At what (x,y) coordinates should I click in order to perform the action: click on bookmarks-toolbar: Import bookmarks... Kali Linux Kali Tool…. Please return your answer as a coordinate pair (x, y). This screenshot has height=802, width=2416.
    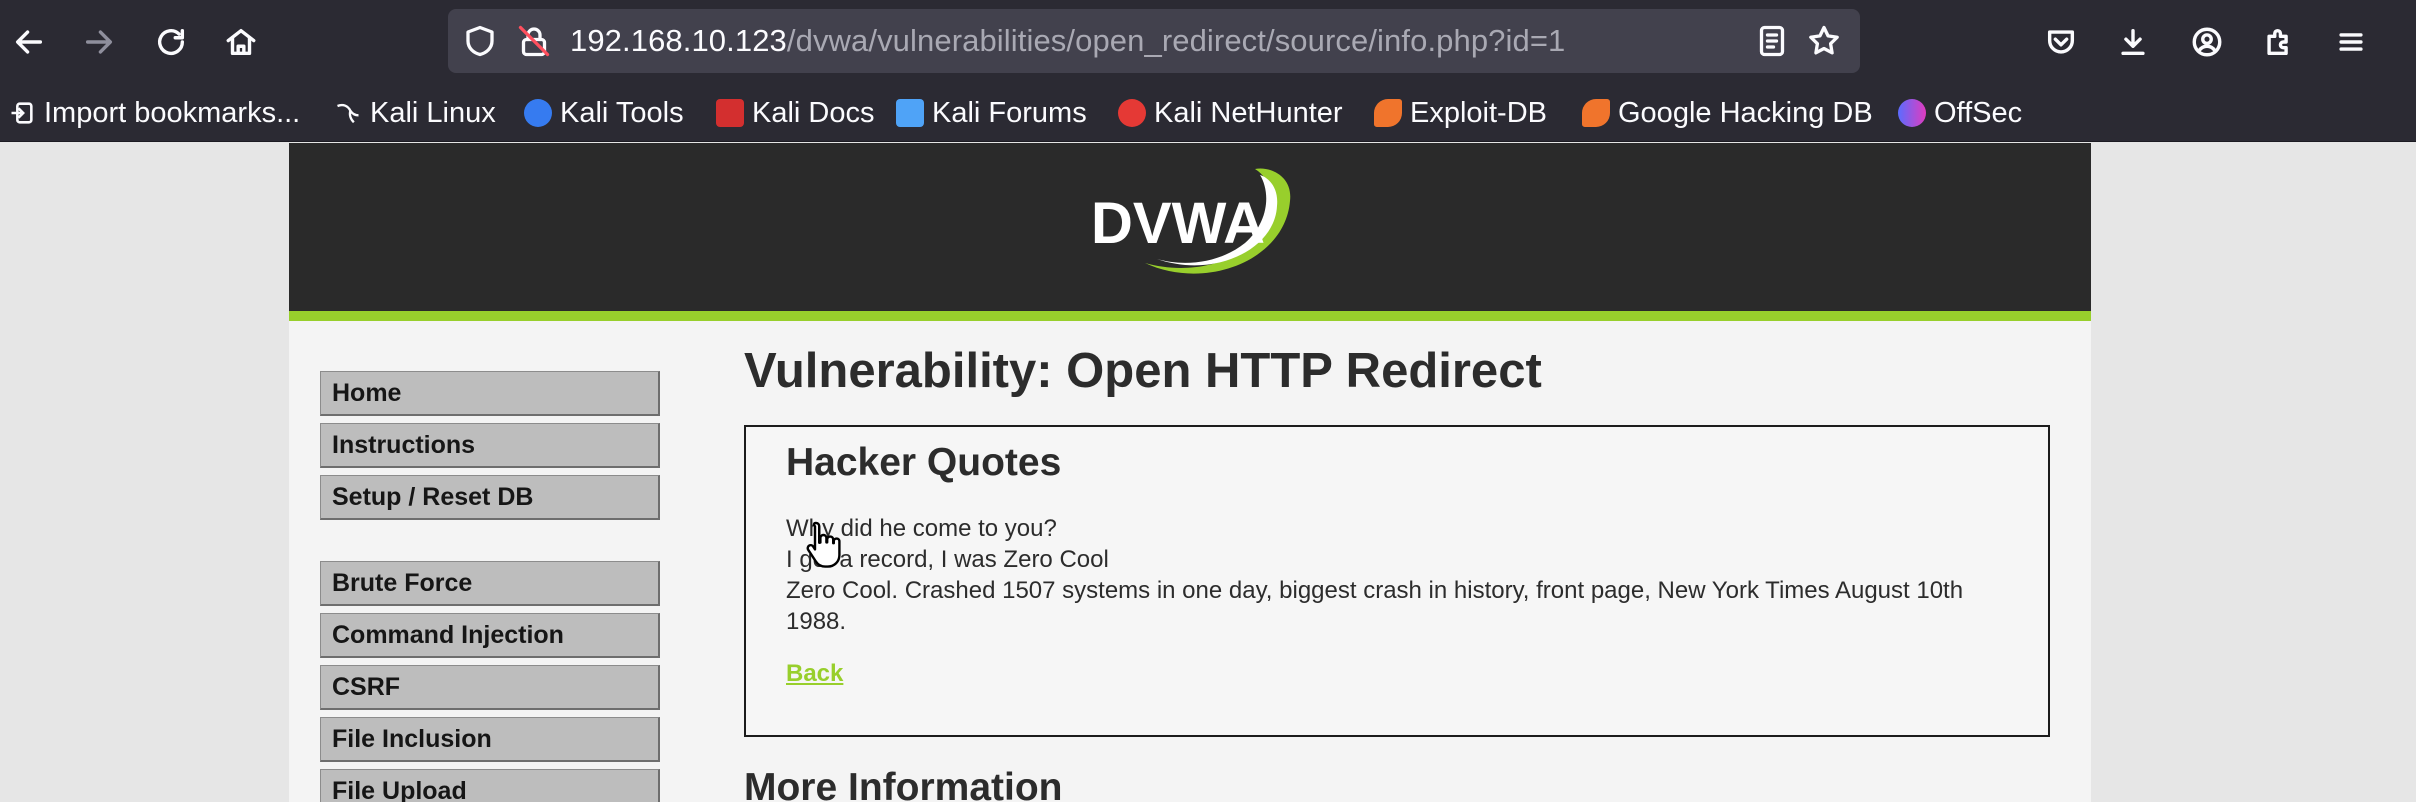
    Looking at the image, I should click on (1208, 113).